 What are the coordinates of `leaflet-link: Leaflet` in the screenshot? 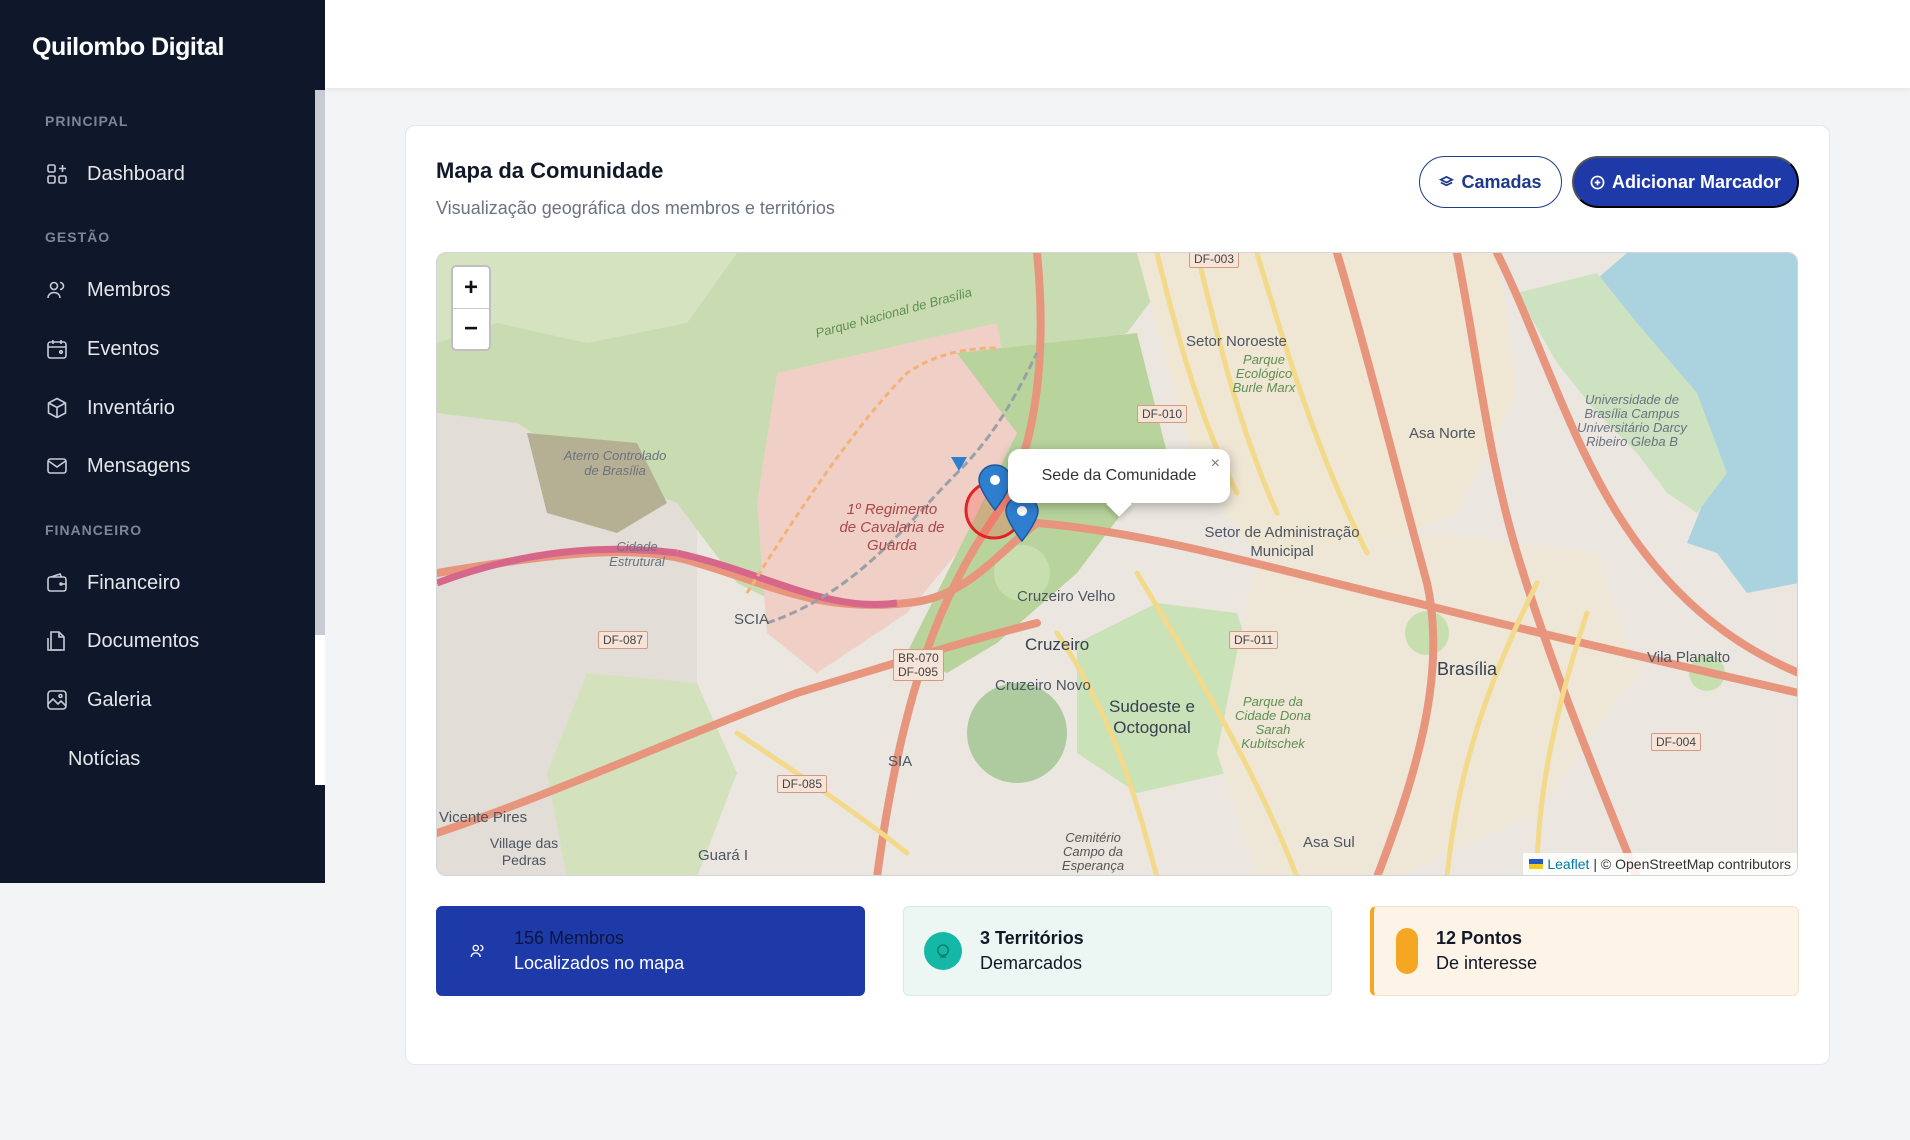 It's located at (1568, 864).